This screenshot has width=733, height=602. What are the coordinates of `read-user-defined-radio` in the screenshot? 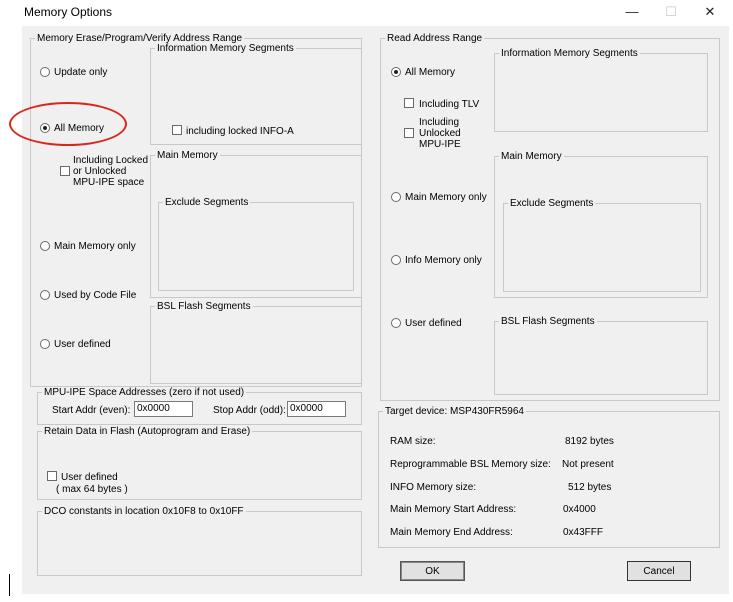 It's located at (396, 323).